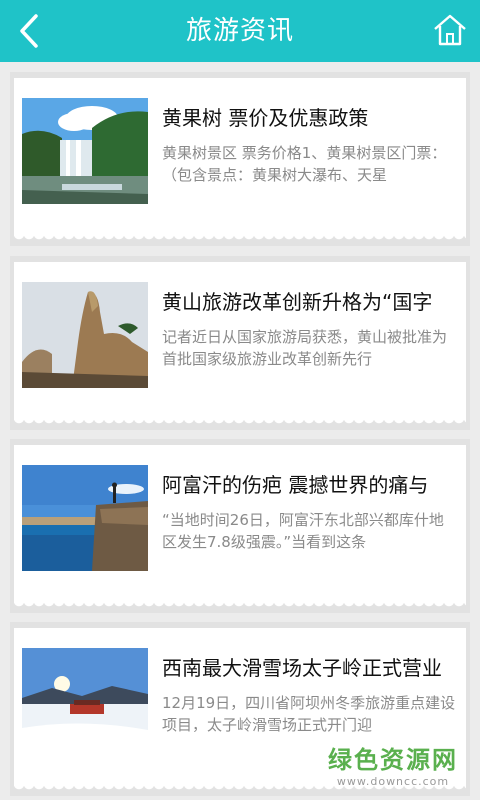 The image size is (480, 800). I want to click on article-title: 阿富汗的伤疤 震撼世界的痛与, so click(295, 485).